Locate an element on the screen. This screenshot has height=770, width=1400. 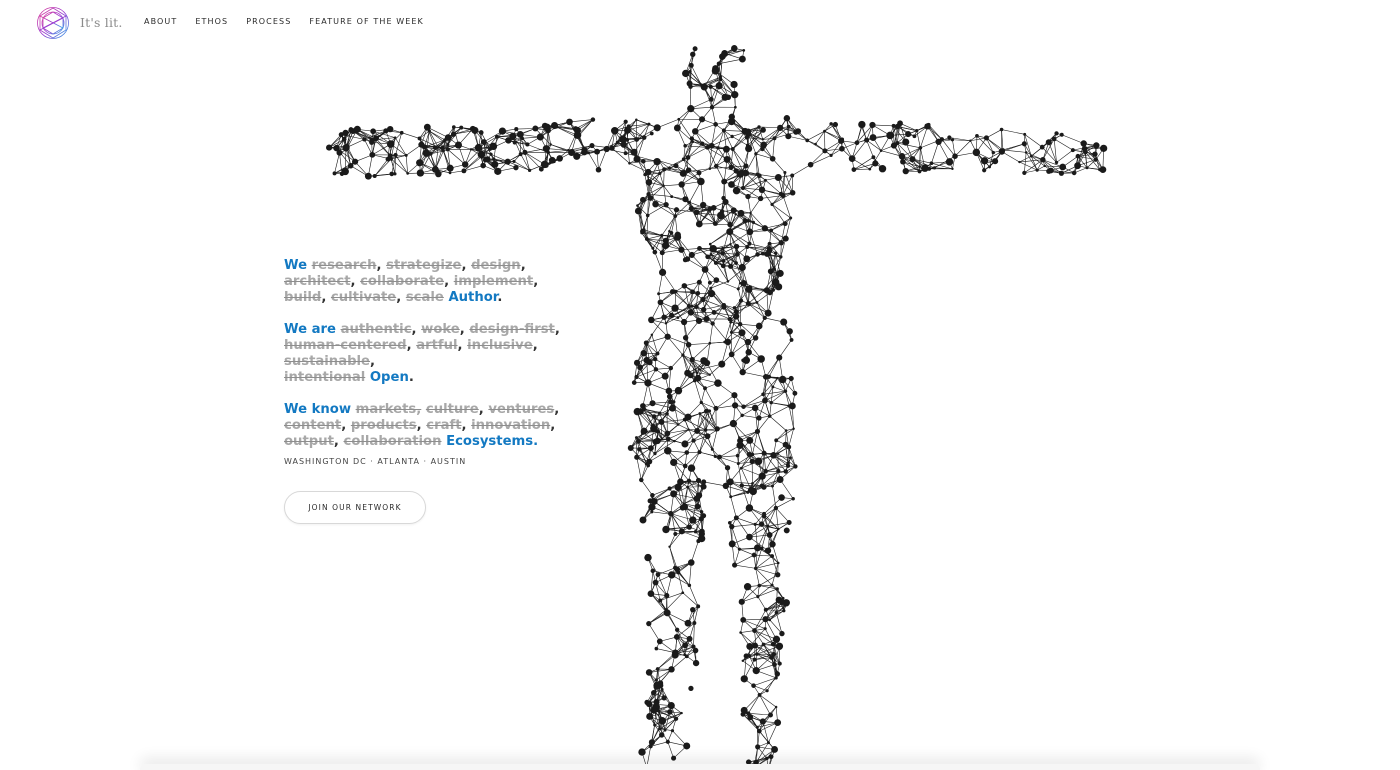
nav-item-process: PROCESS is located at coordinates (268, 21).